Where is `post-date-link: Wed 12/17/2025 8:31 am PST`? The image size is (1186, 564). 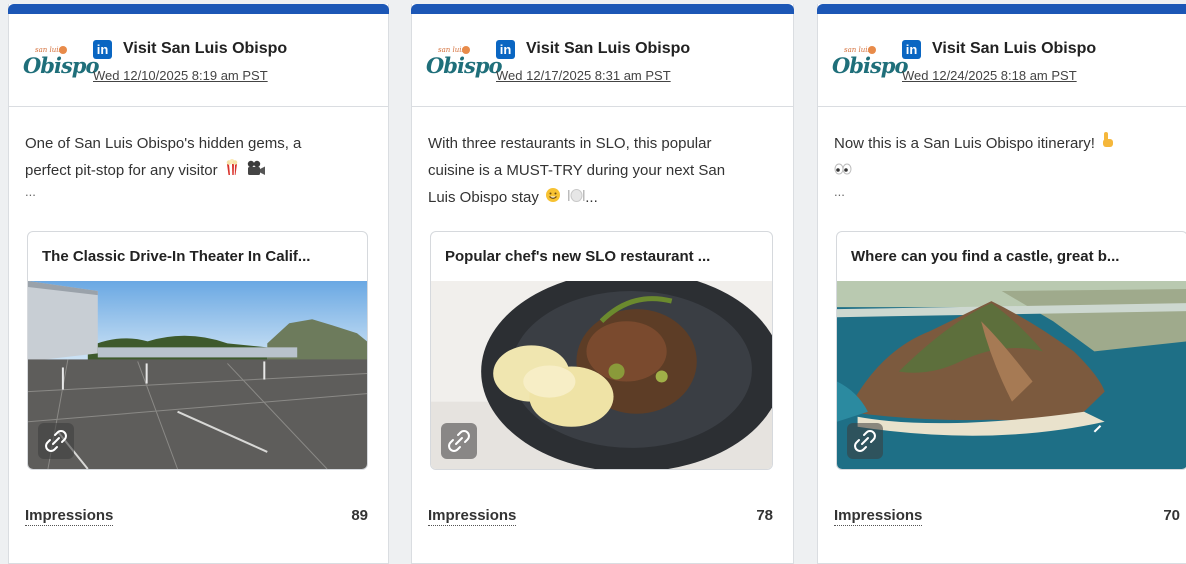
post-date-link: Wed 12/17/2025 8:31 am PST is located at coordinates (583, 75).